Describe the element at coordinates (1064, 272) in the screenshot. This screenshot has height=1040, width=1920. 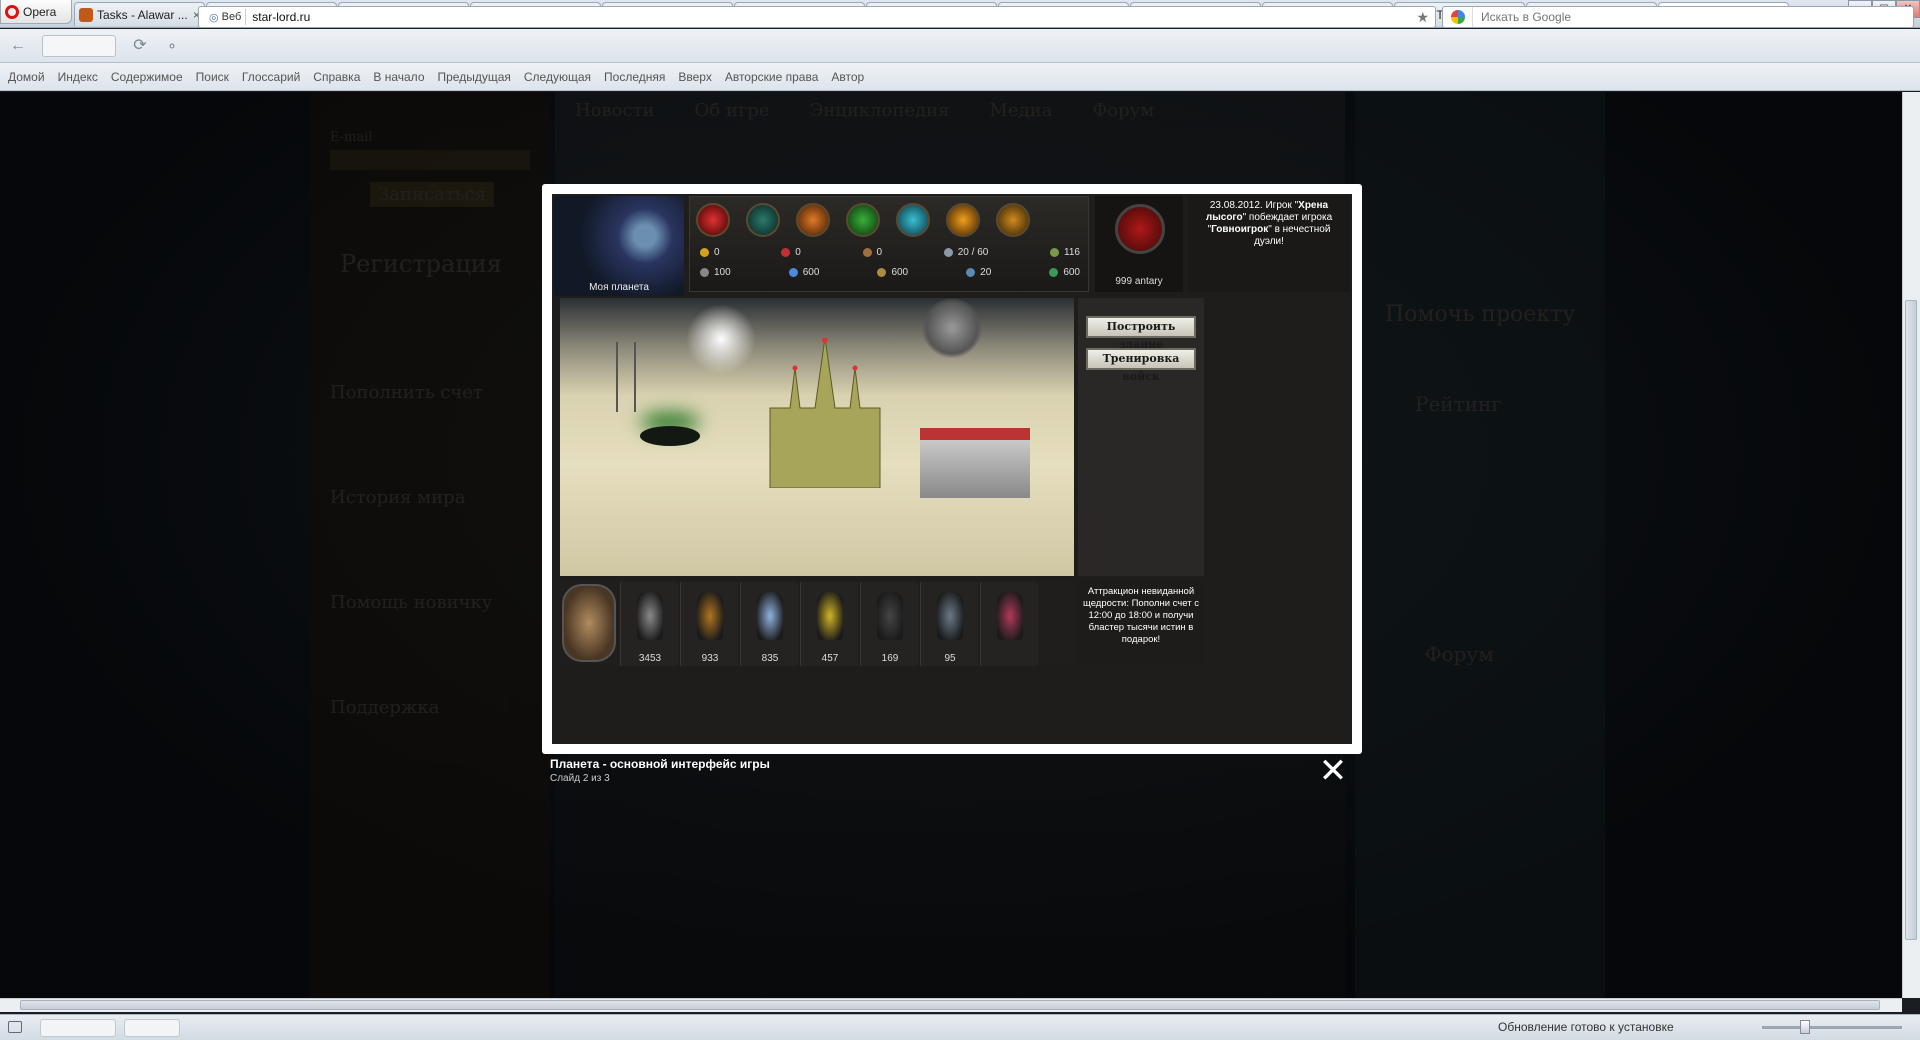
I see `plant-resource: 600` at that location.